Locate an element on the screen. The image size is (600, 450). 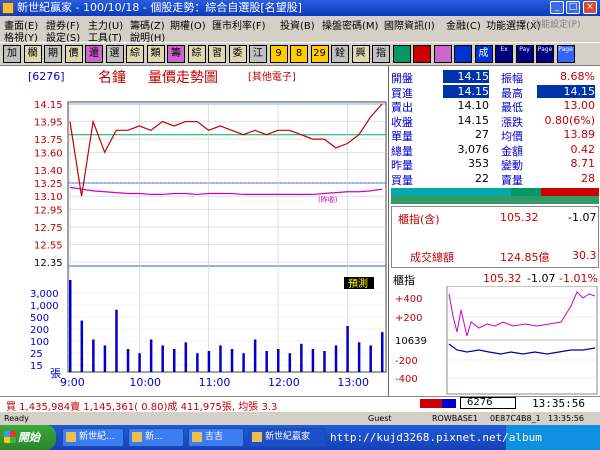
otc-index-label: 櫃指(含) is located at coordinates (419, 219).